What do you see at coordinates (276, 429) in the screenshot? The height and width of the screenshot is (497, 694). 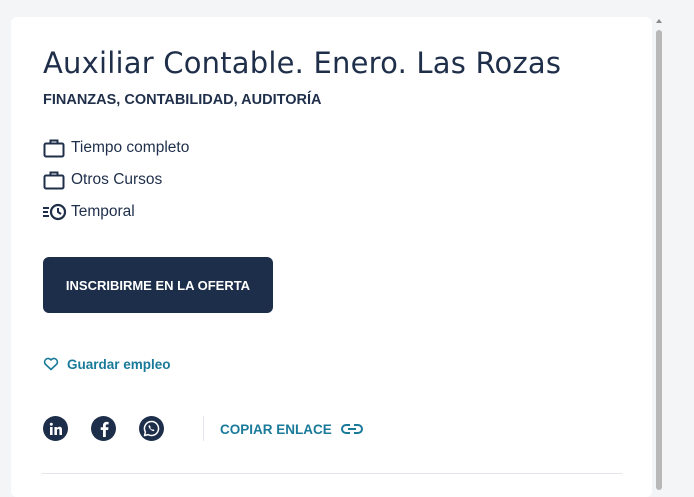 I see `copy-link-label: COPIAR ENLACE` at bounding box center [276, 429].